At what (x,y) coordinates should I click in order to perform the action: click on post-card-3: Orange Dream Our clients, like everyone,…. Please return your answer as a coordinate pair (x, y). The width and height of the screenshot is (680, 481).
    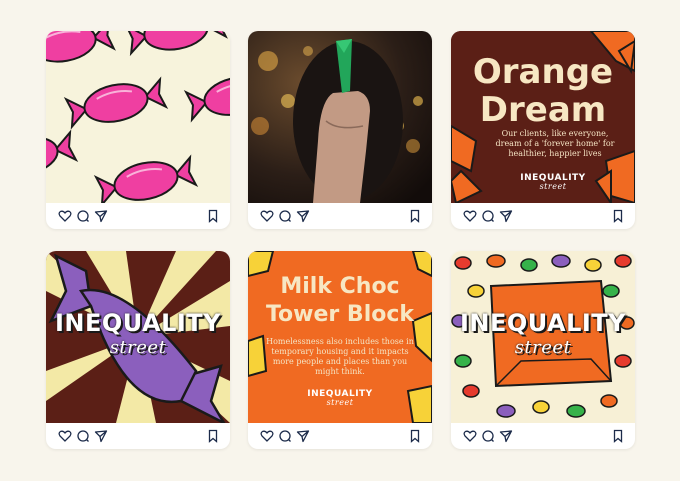
    Looking at the image, I should click on (543, 130).